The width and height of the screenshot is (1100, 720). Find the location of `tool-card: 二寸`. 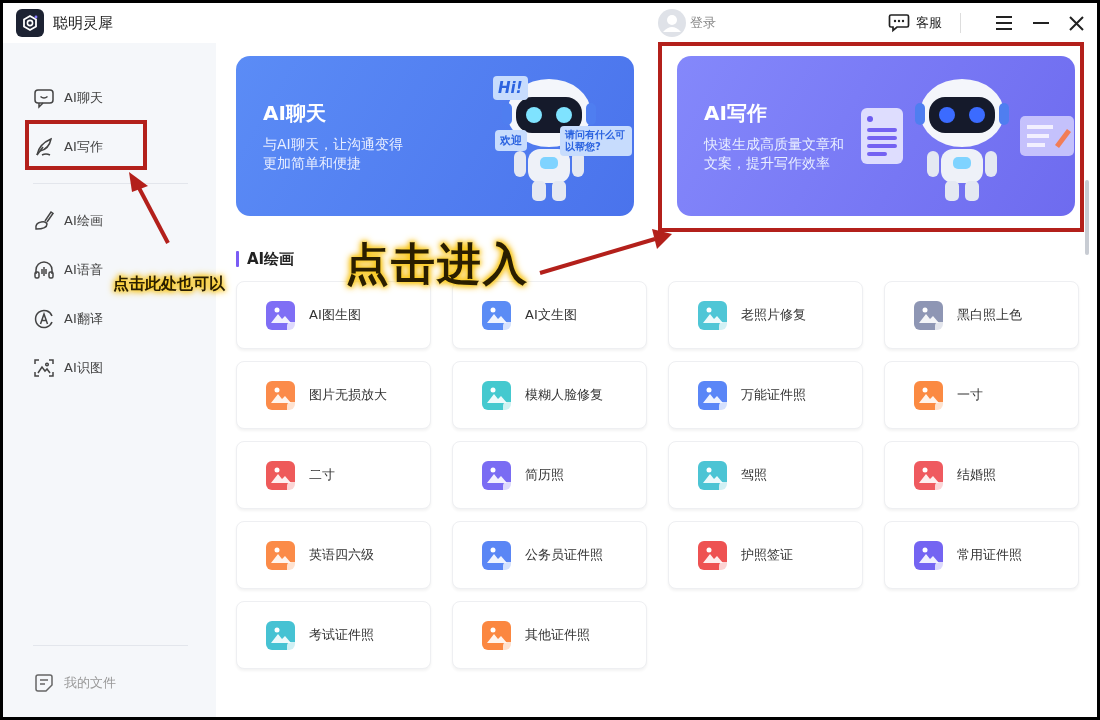

tool-card: 二寸 is located at coordinates (333, 475).